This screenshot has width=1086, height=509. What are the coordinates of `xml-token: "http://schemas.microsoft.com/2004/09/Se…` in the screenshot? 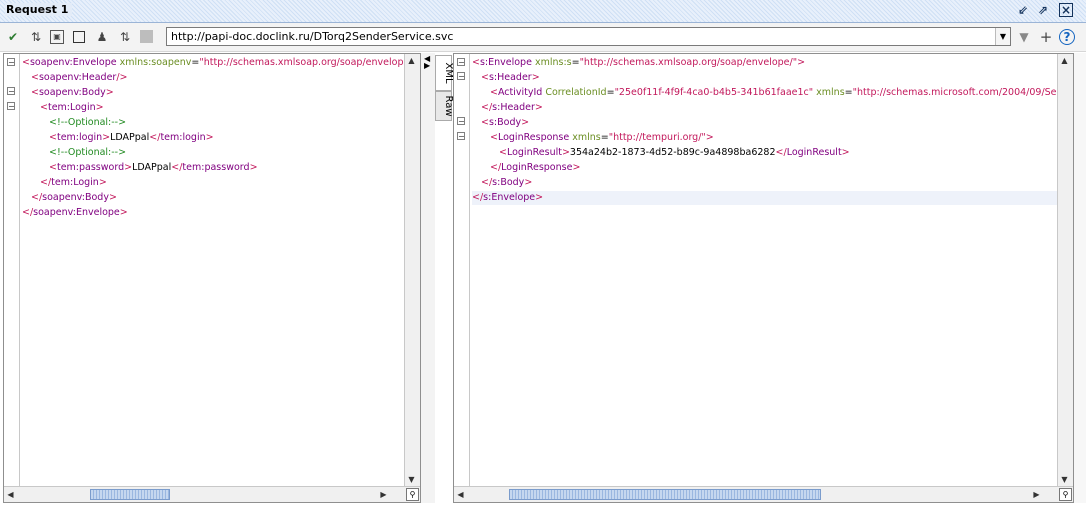 It's located at (954, 92).